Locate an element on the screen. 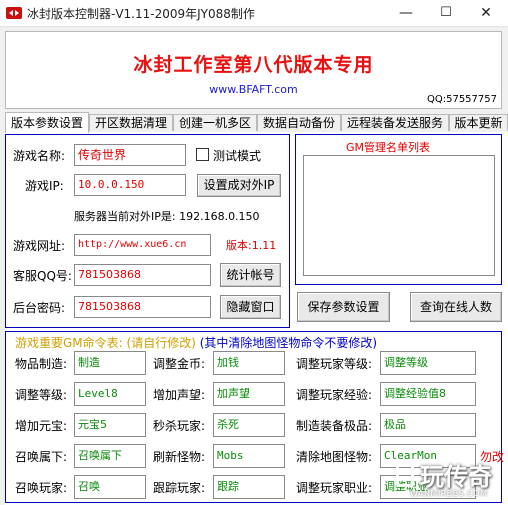 This screenshot has width=508, height=505. command-field: 跟踪 is located at coordinates (249, 487).